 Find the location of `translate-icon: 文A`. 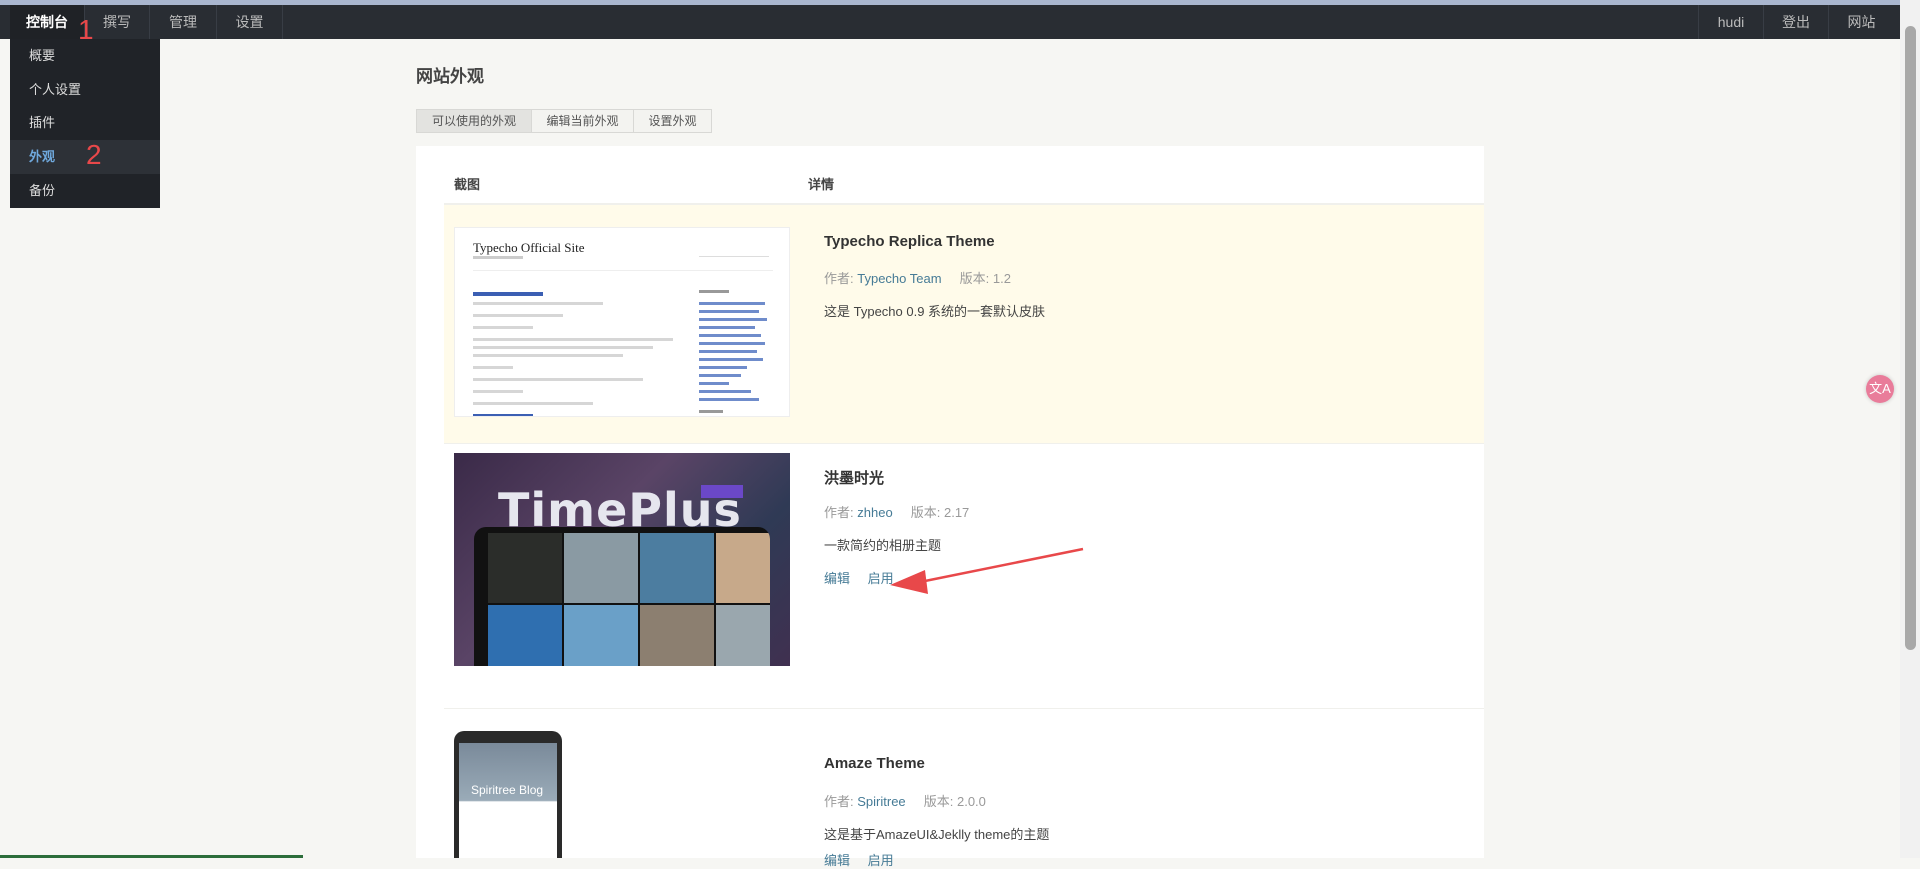

translate-icon: 文A is located at coordinates (1880, 389).